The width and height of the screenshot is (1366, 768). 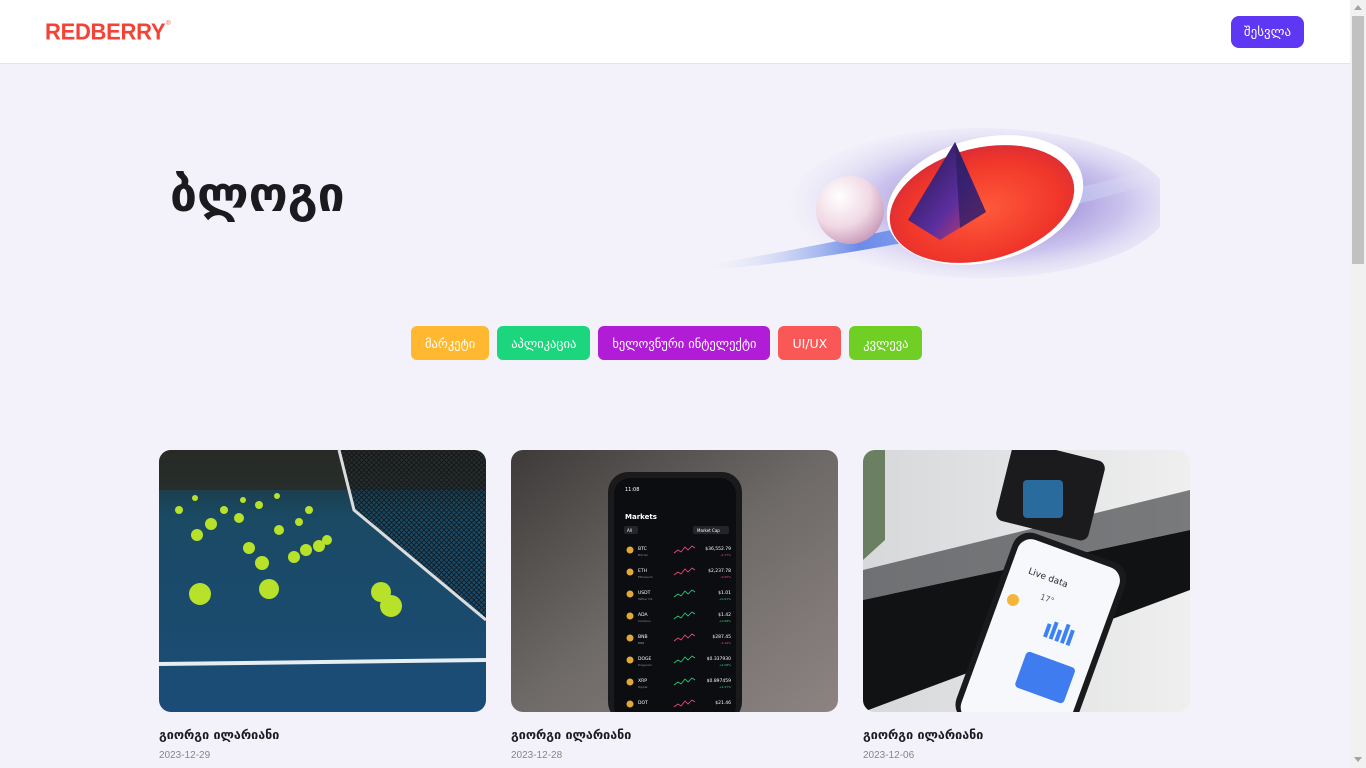 I want to click on coin-price: $36,552.79, so click(x=718, y=549).